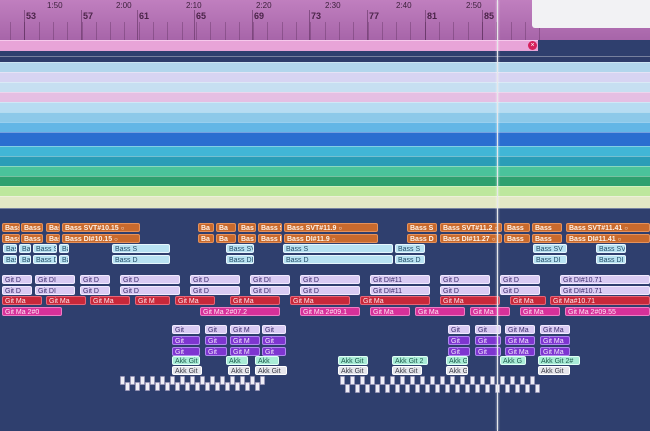 The width and height of the screenshot is (650, 431). I want to click on region-bass-svt: Bas, so click(247, 227).